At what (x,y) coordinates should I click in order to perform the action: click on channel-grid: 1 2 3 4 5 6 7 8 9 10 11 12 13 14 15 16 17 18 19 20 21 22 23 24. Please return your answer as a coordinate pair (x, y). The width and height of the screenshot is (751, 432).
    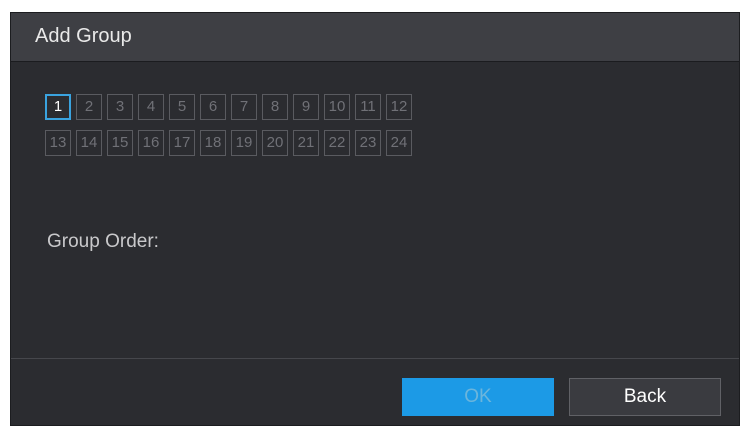
    Looking at the image, I should click on (305, 130).